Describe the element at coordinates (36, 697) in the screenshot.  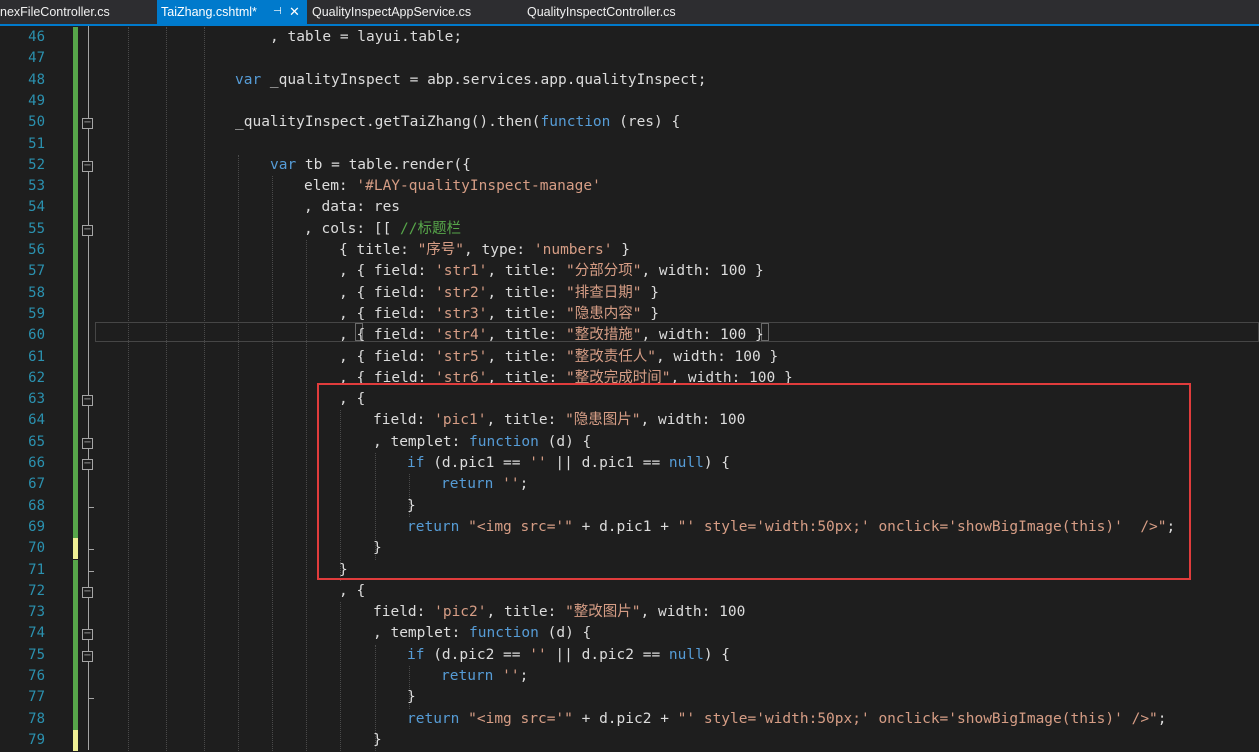
I see `line-number: 77` at that location.